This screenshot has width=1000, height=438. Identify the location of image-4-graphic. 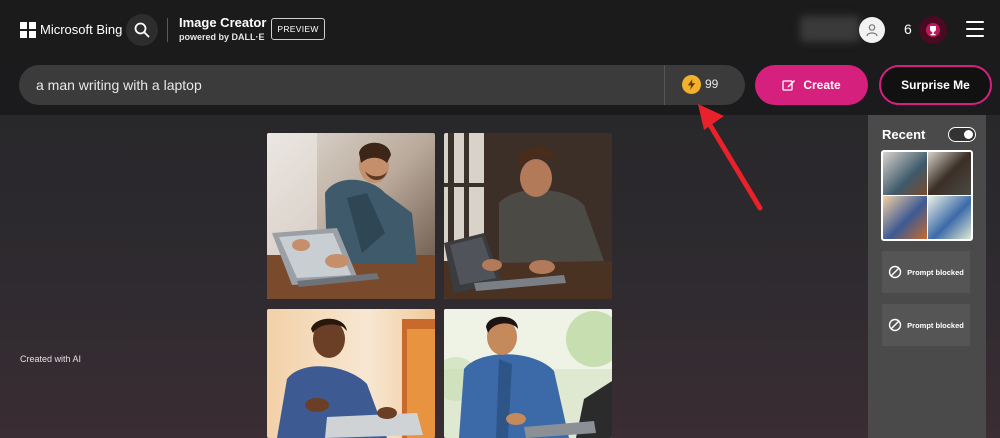
(528, 373).